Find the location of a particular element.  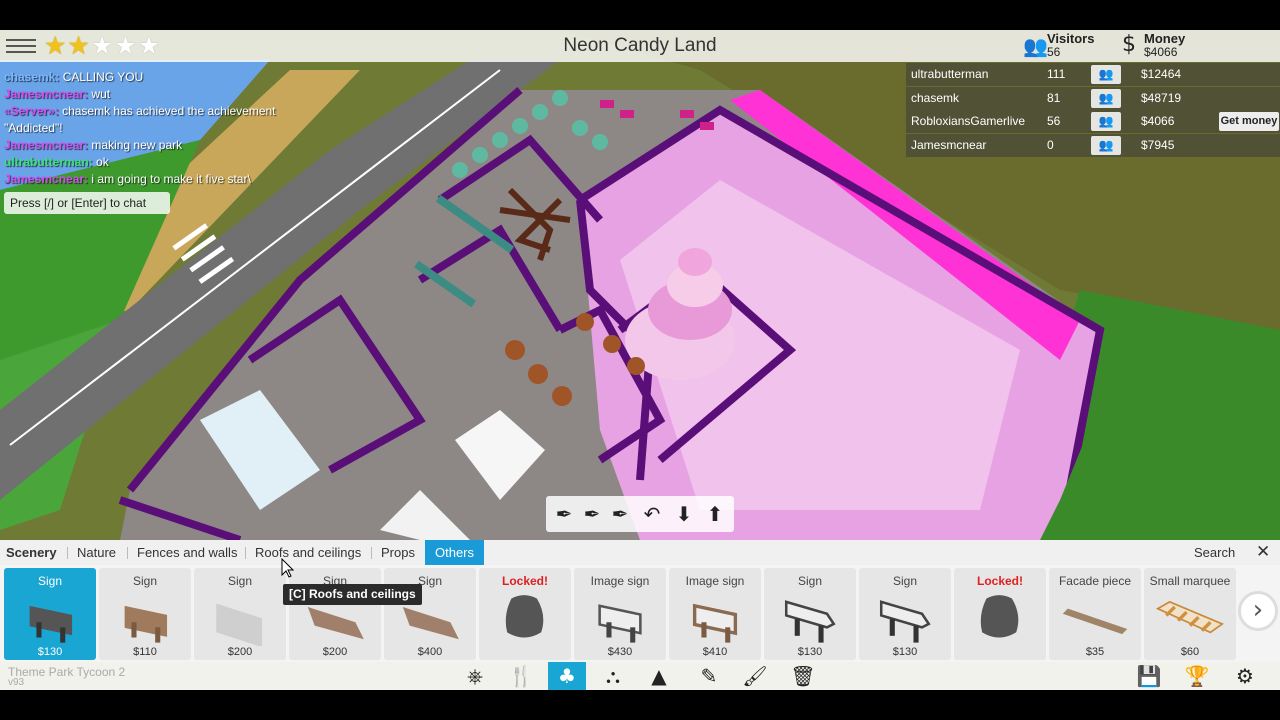

dollar-icon: $ is located at coordinates (1129, 44).